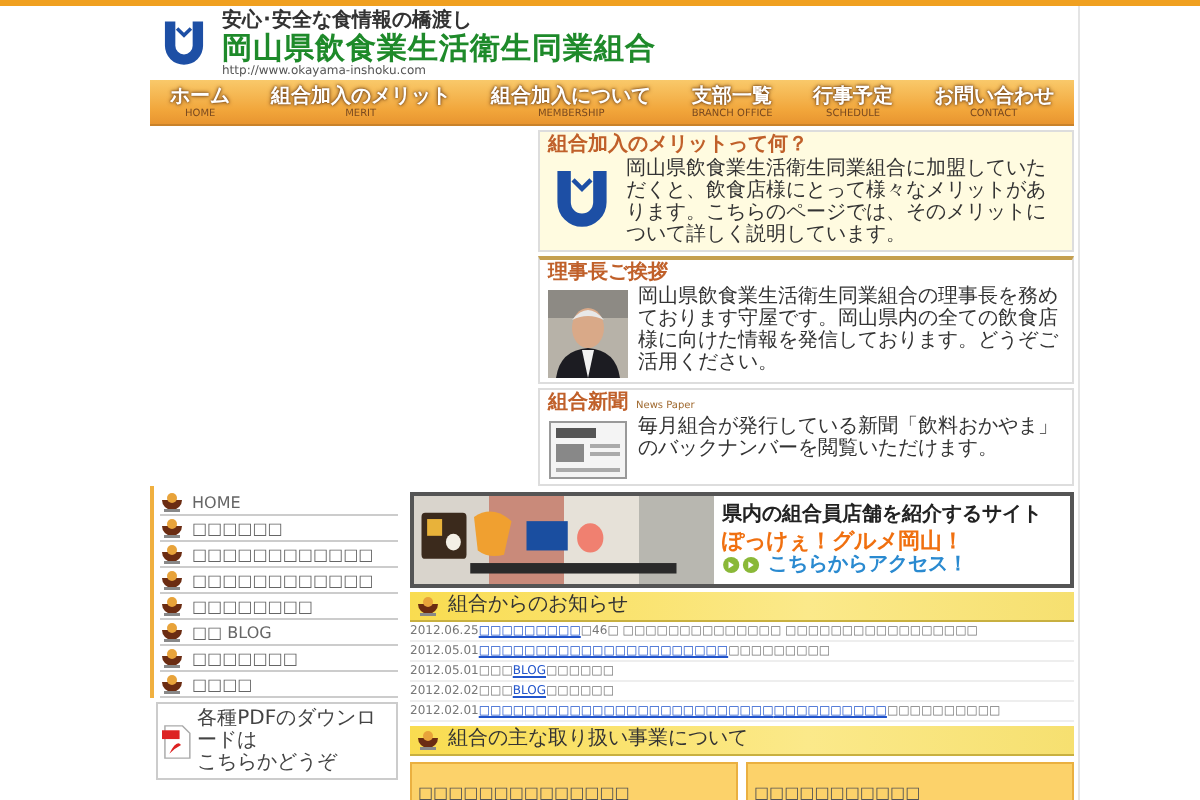 The width and height of the screenshot is (1200, 800). Describe the element at coordinates (177, 741) in the screenshot. I see `pdf-file-icon` at that location.